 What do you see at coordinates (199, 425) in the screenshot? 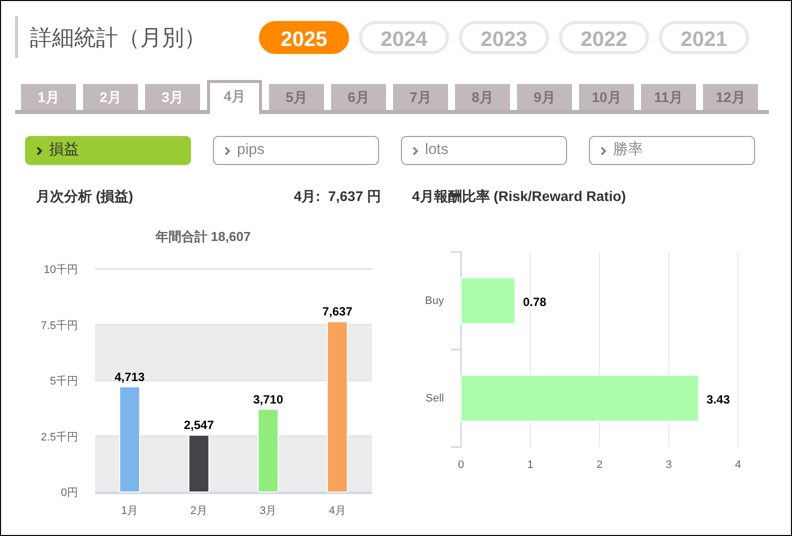
I see `value-label: 2,547` at bounding box center [199, 425].